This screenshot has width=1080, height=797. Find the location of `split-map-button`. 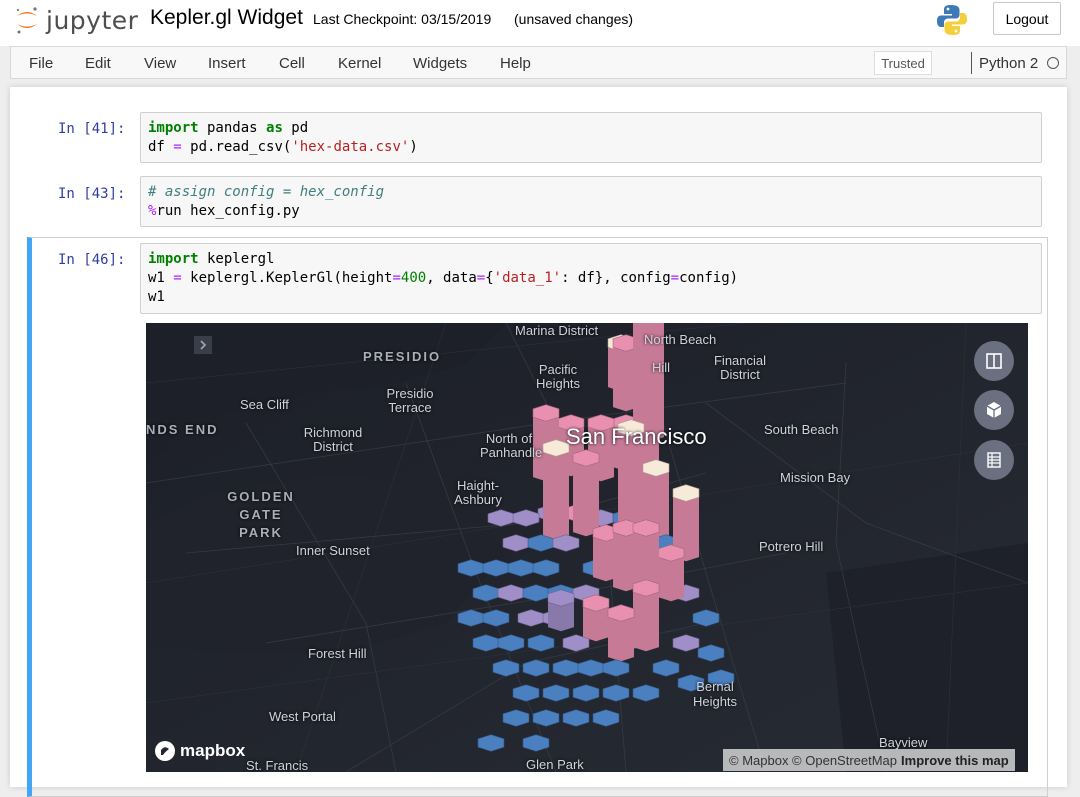

split-map-button is located at coordinates (994, 361).